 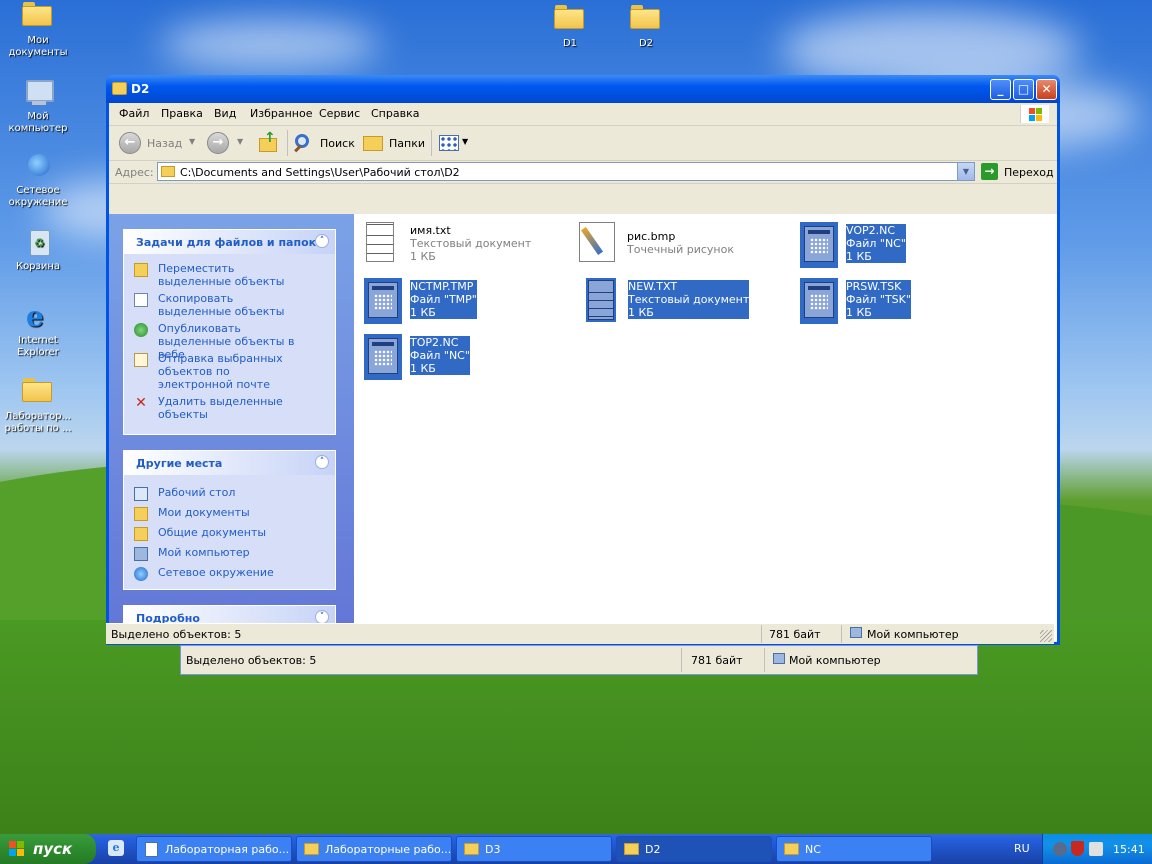 What do you see at coordinates (394, 144) in the screenshot?
I see `folders-button: Папки` at bounding box center [394, 144].